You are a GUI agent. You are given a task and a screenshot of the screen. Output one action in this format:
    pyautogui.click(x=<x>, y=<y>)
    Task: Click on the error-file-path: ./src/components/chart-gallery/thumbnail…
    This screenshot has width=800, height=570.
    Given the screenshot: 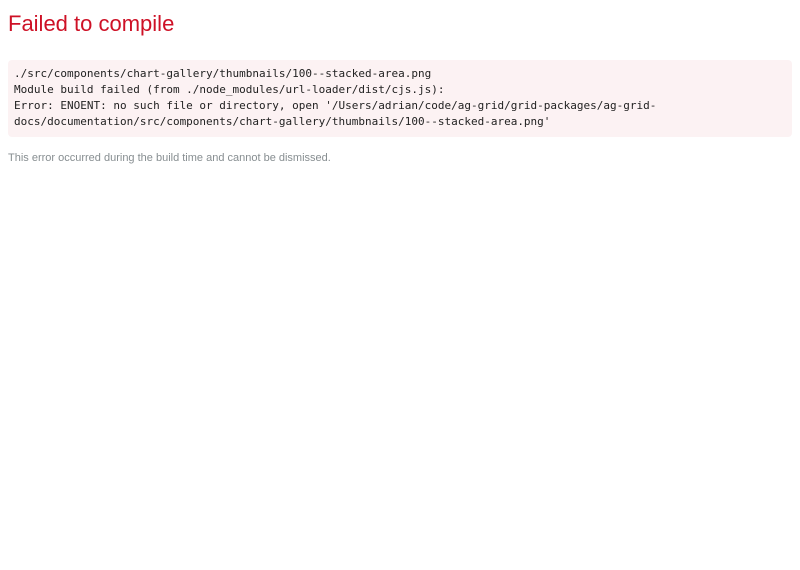 What is the action you would take?
    pyautogui.click(x=223, y=73)
    